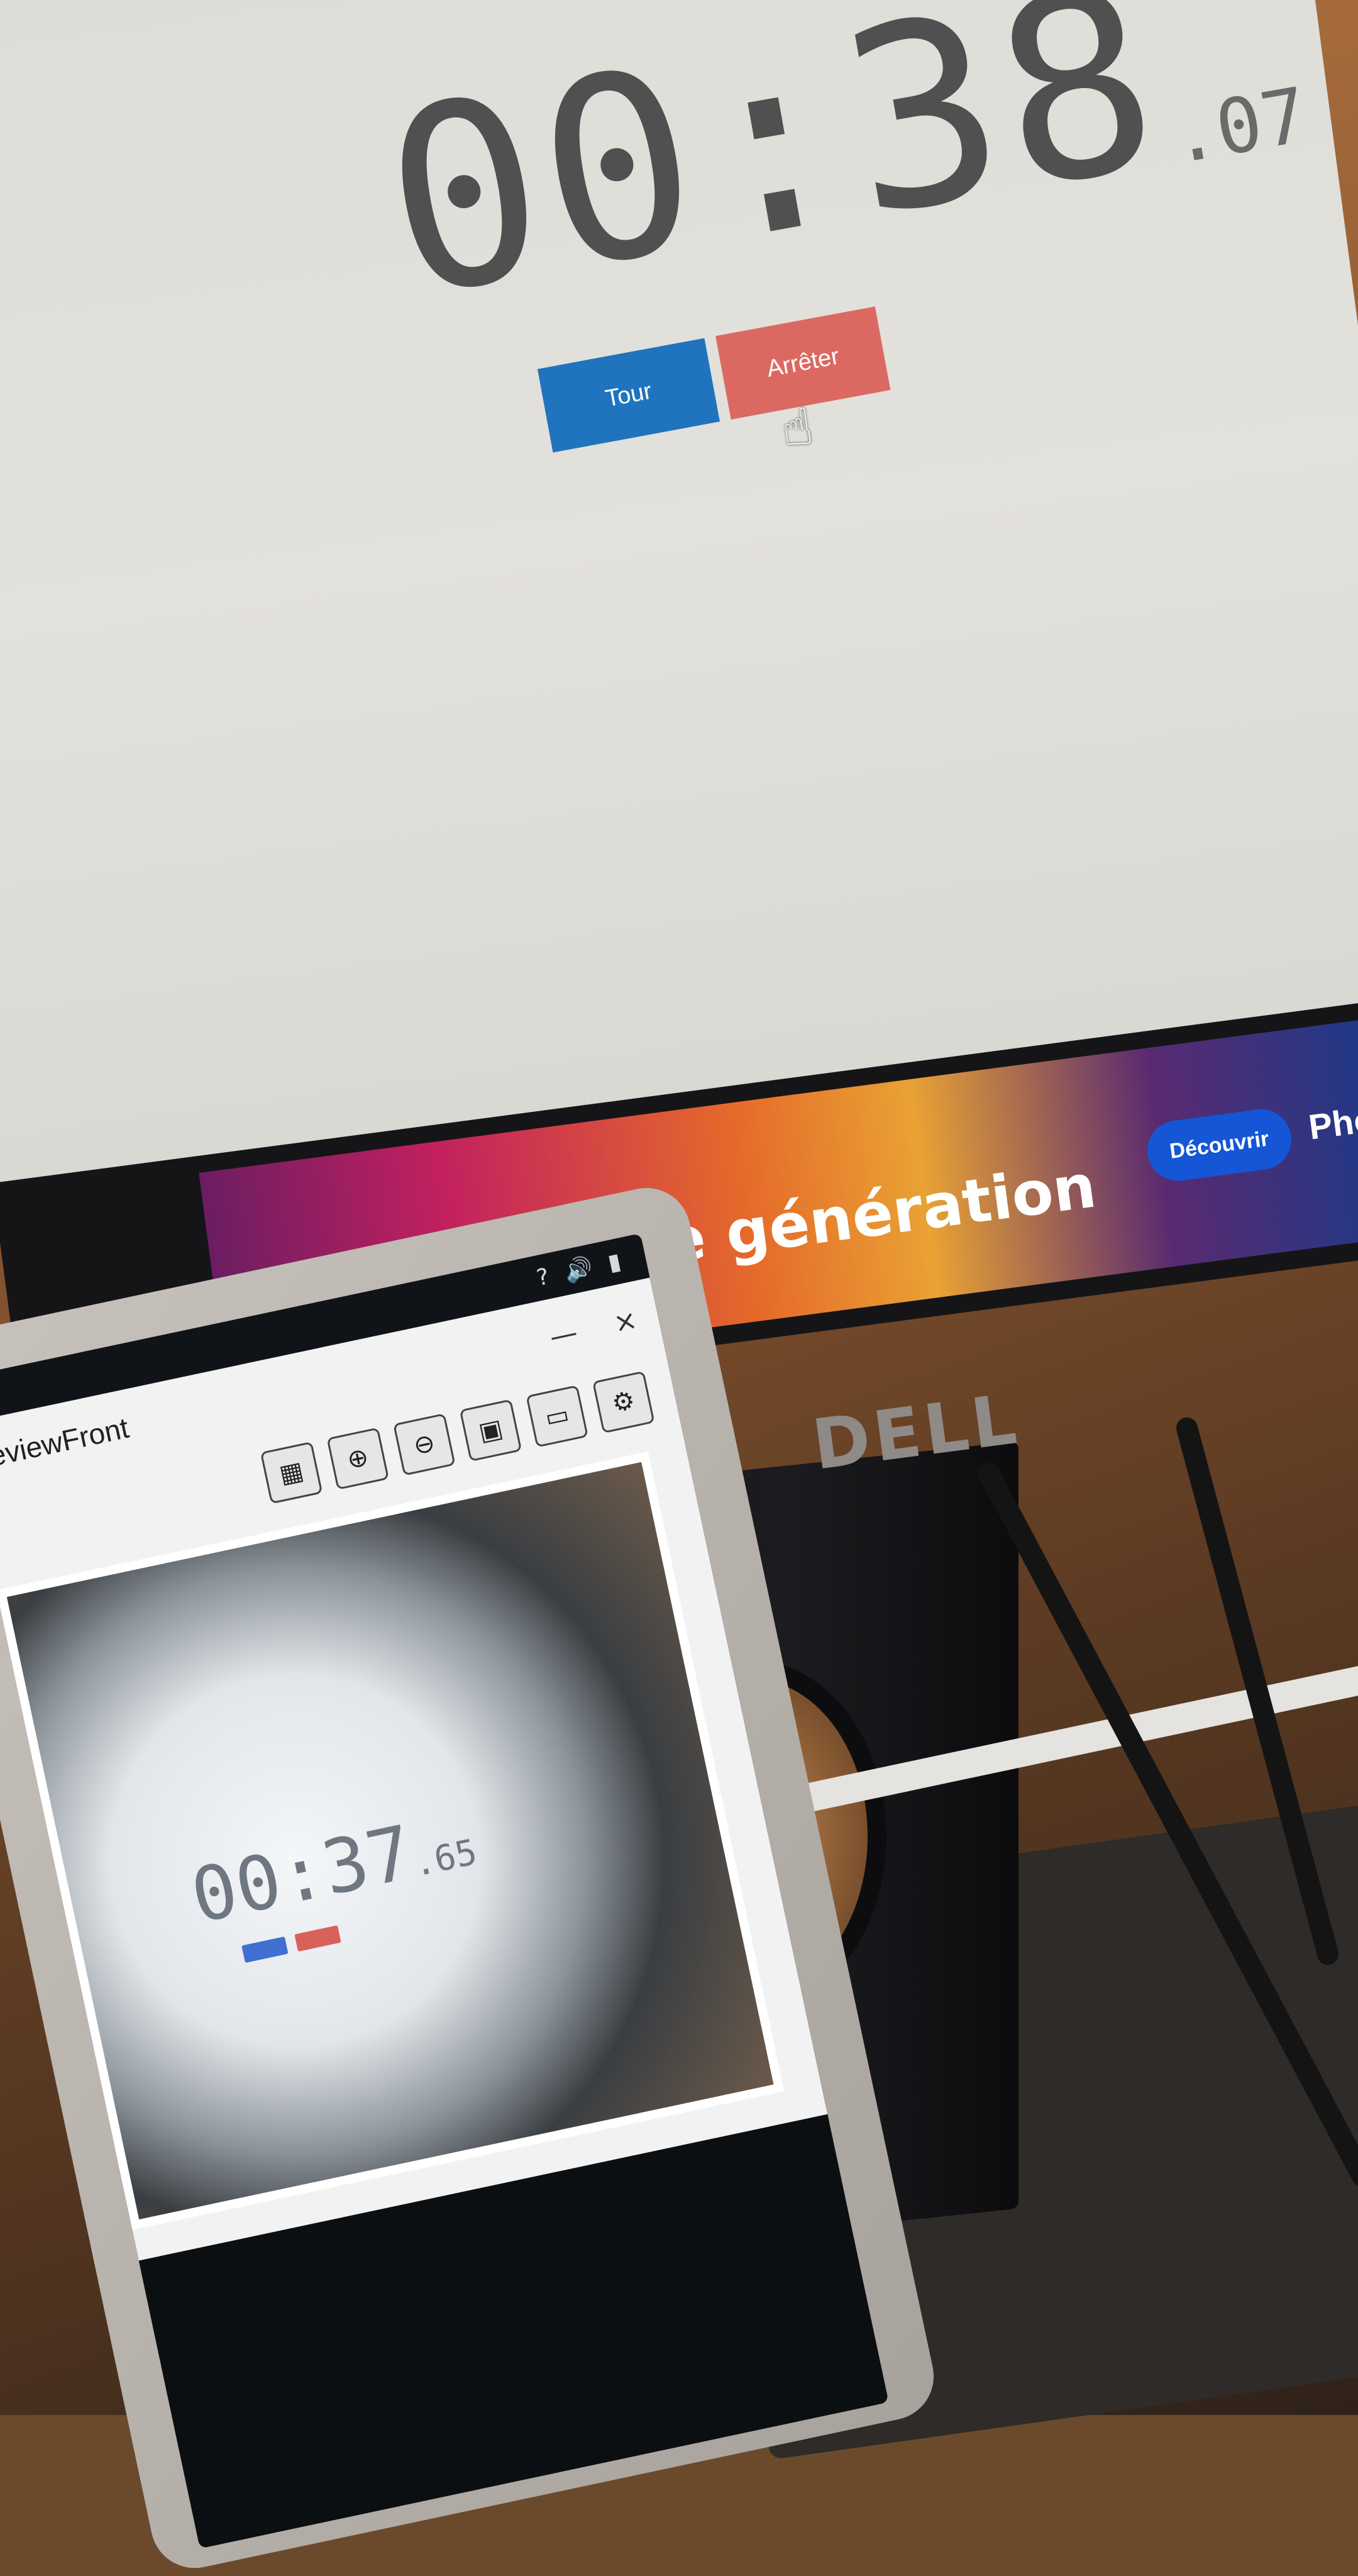 The width and height of the screenshot is (1358, 2576). I want to click on save-icon: ▣, so click(490, 1430).